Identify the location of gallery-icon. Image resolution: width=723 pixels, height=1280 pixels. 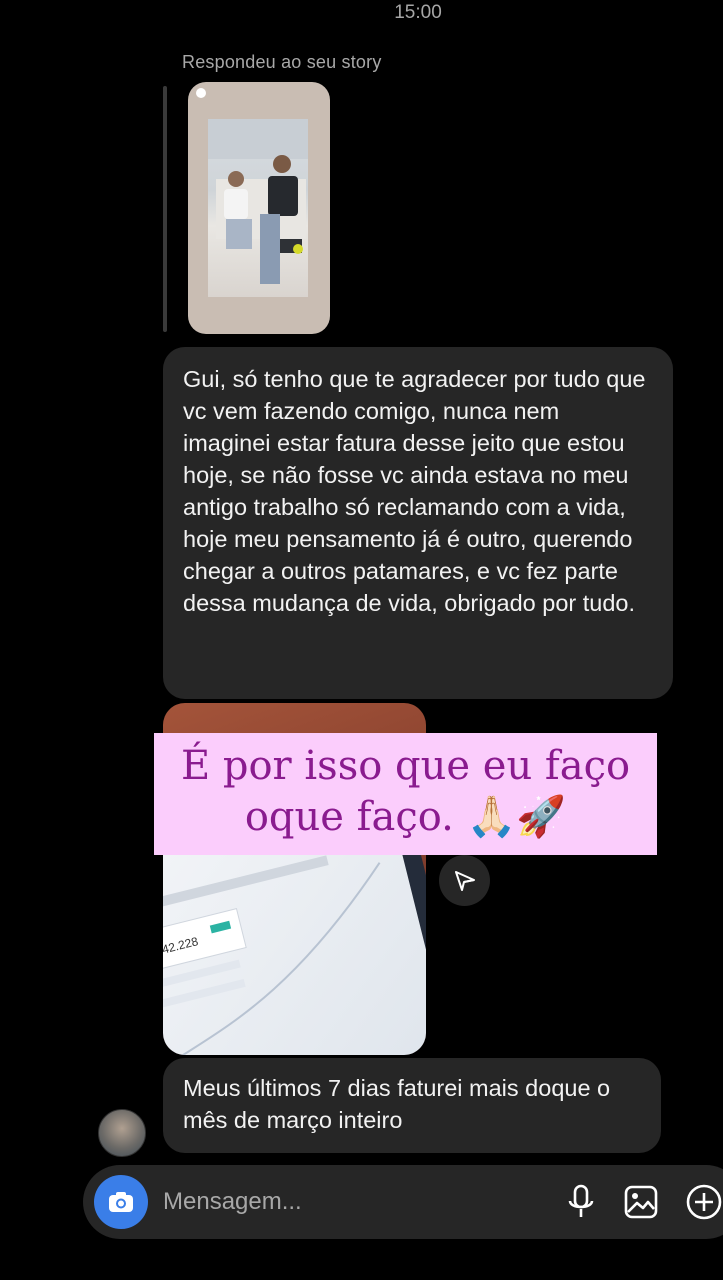
(641, 1202).